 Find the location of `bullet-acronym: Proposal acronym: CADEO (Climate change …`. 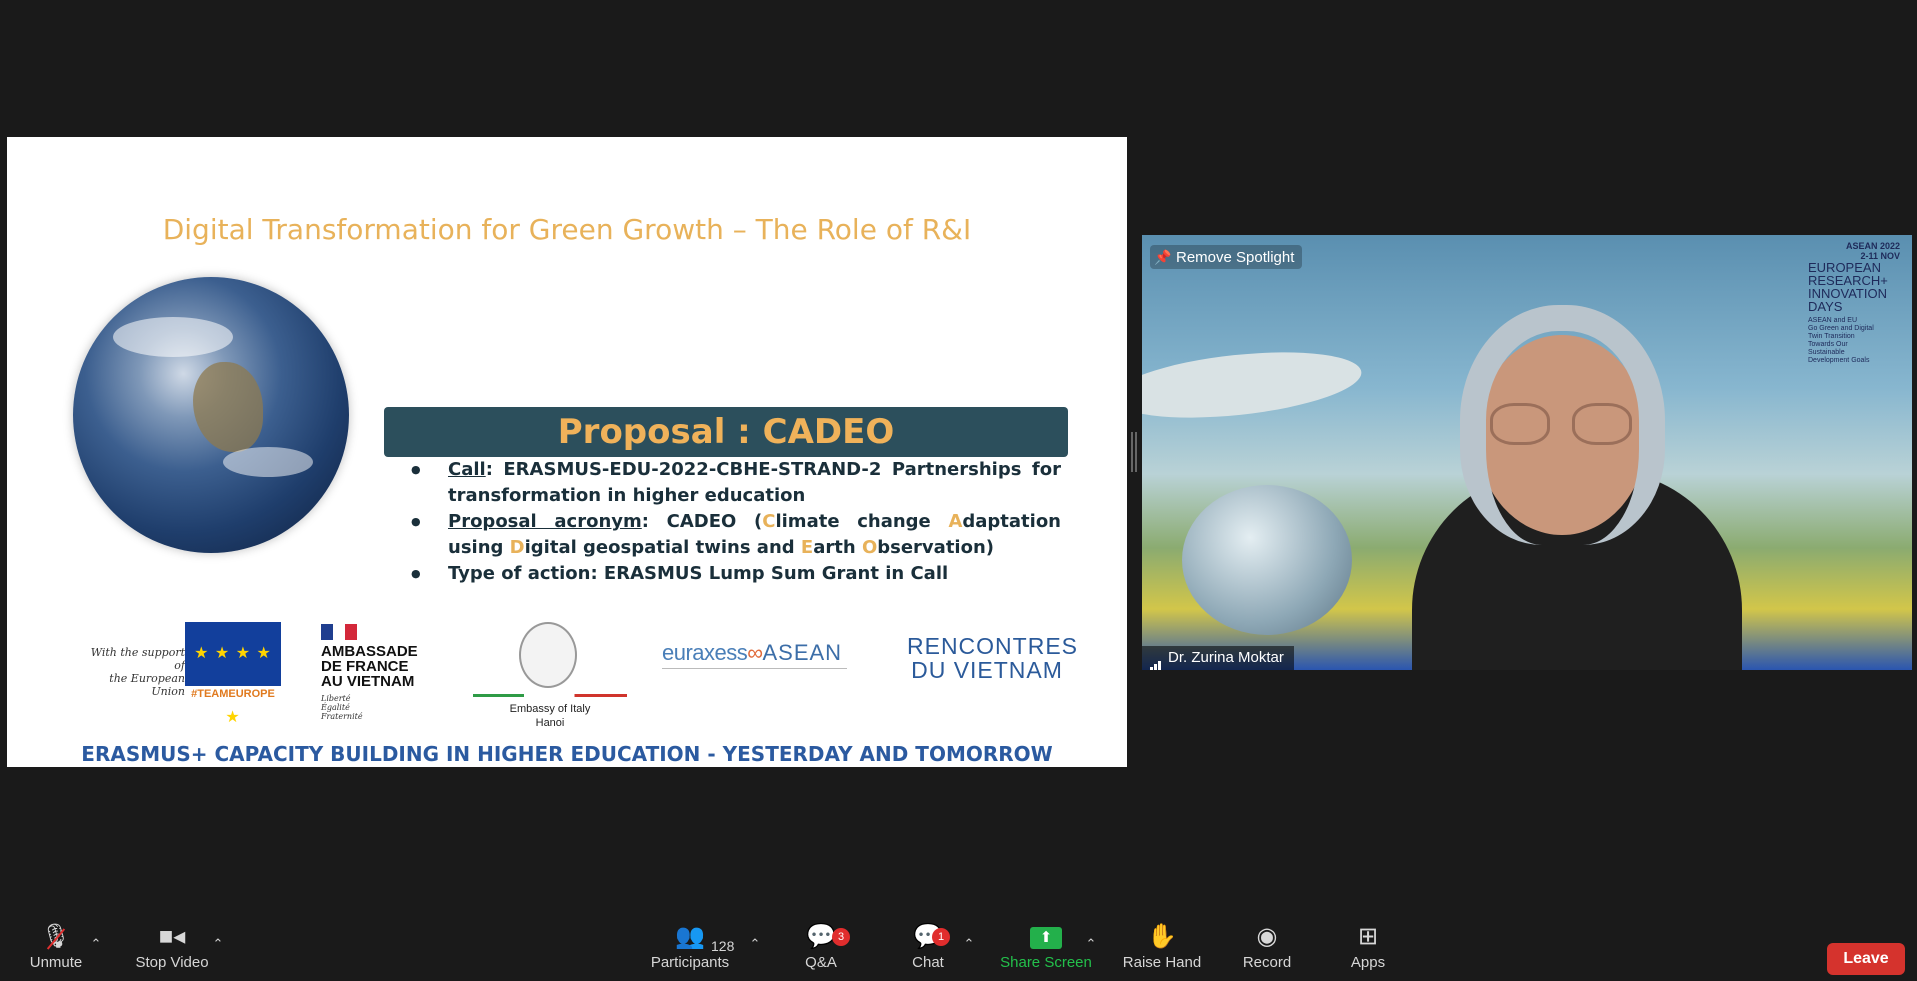

bullet-acronym: Proposal acronym: CADEO (Climate change … is located at coordinates (736, 535).